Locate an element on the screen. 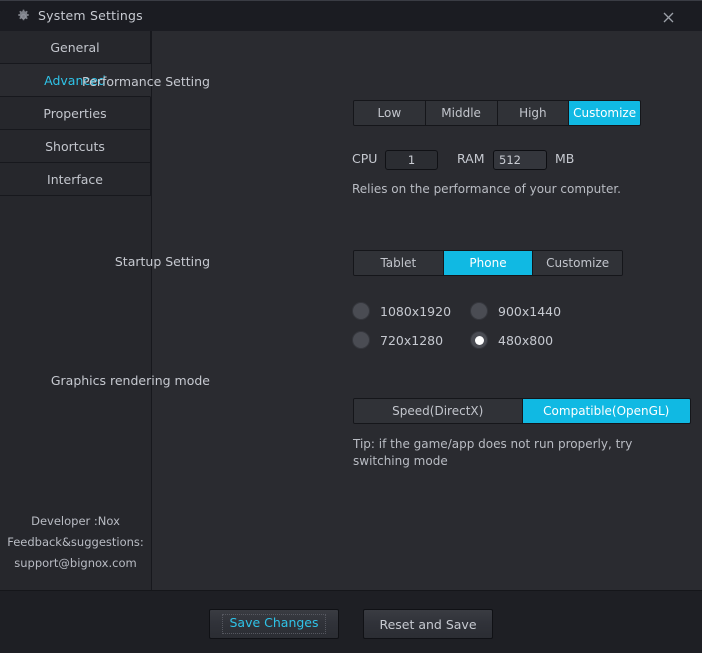 The image size is (702, 653). developer-text: Developer :Nox is located at coordinates (75, 521).